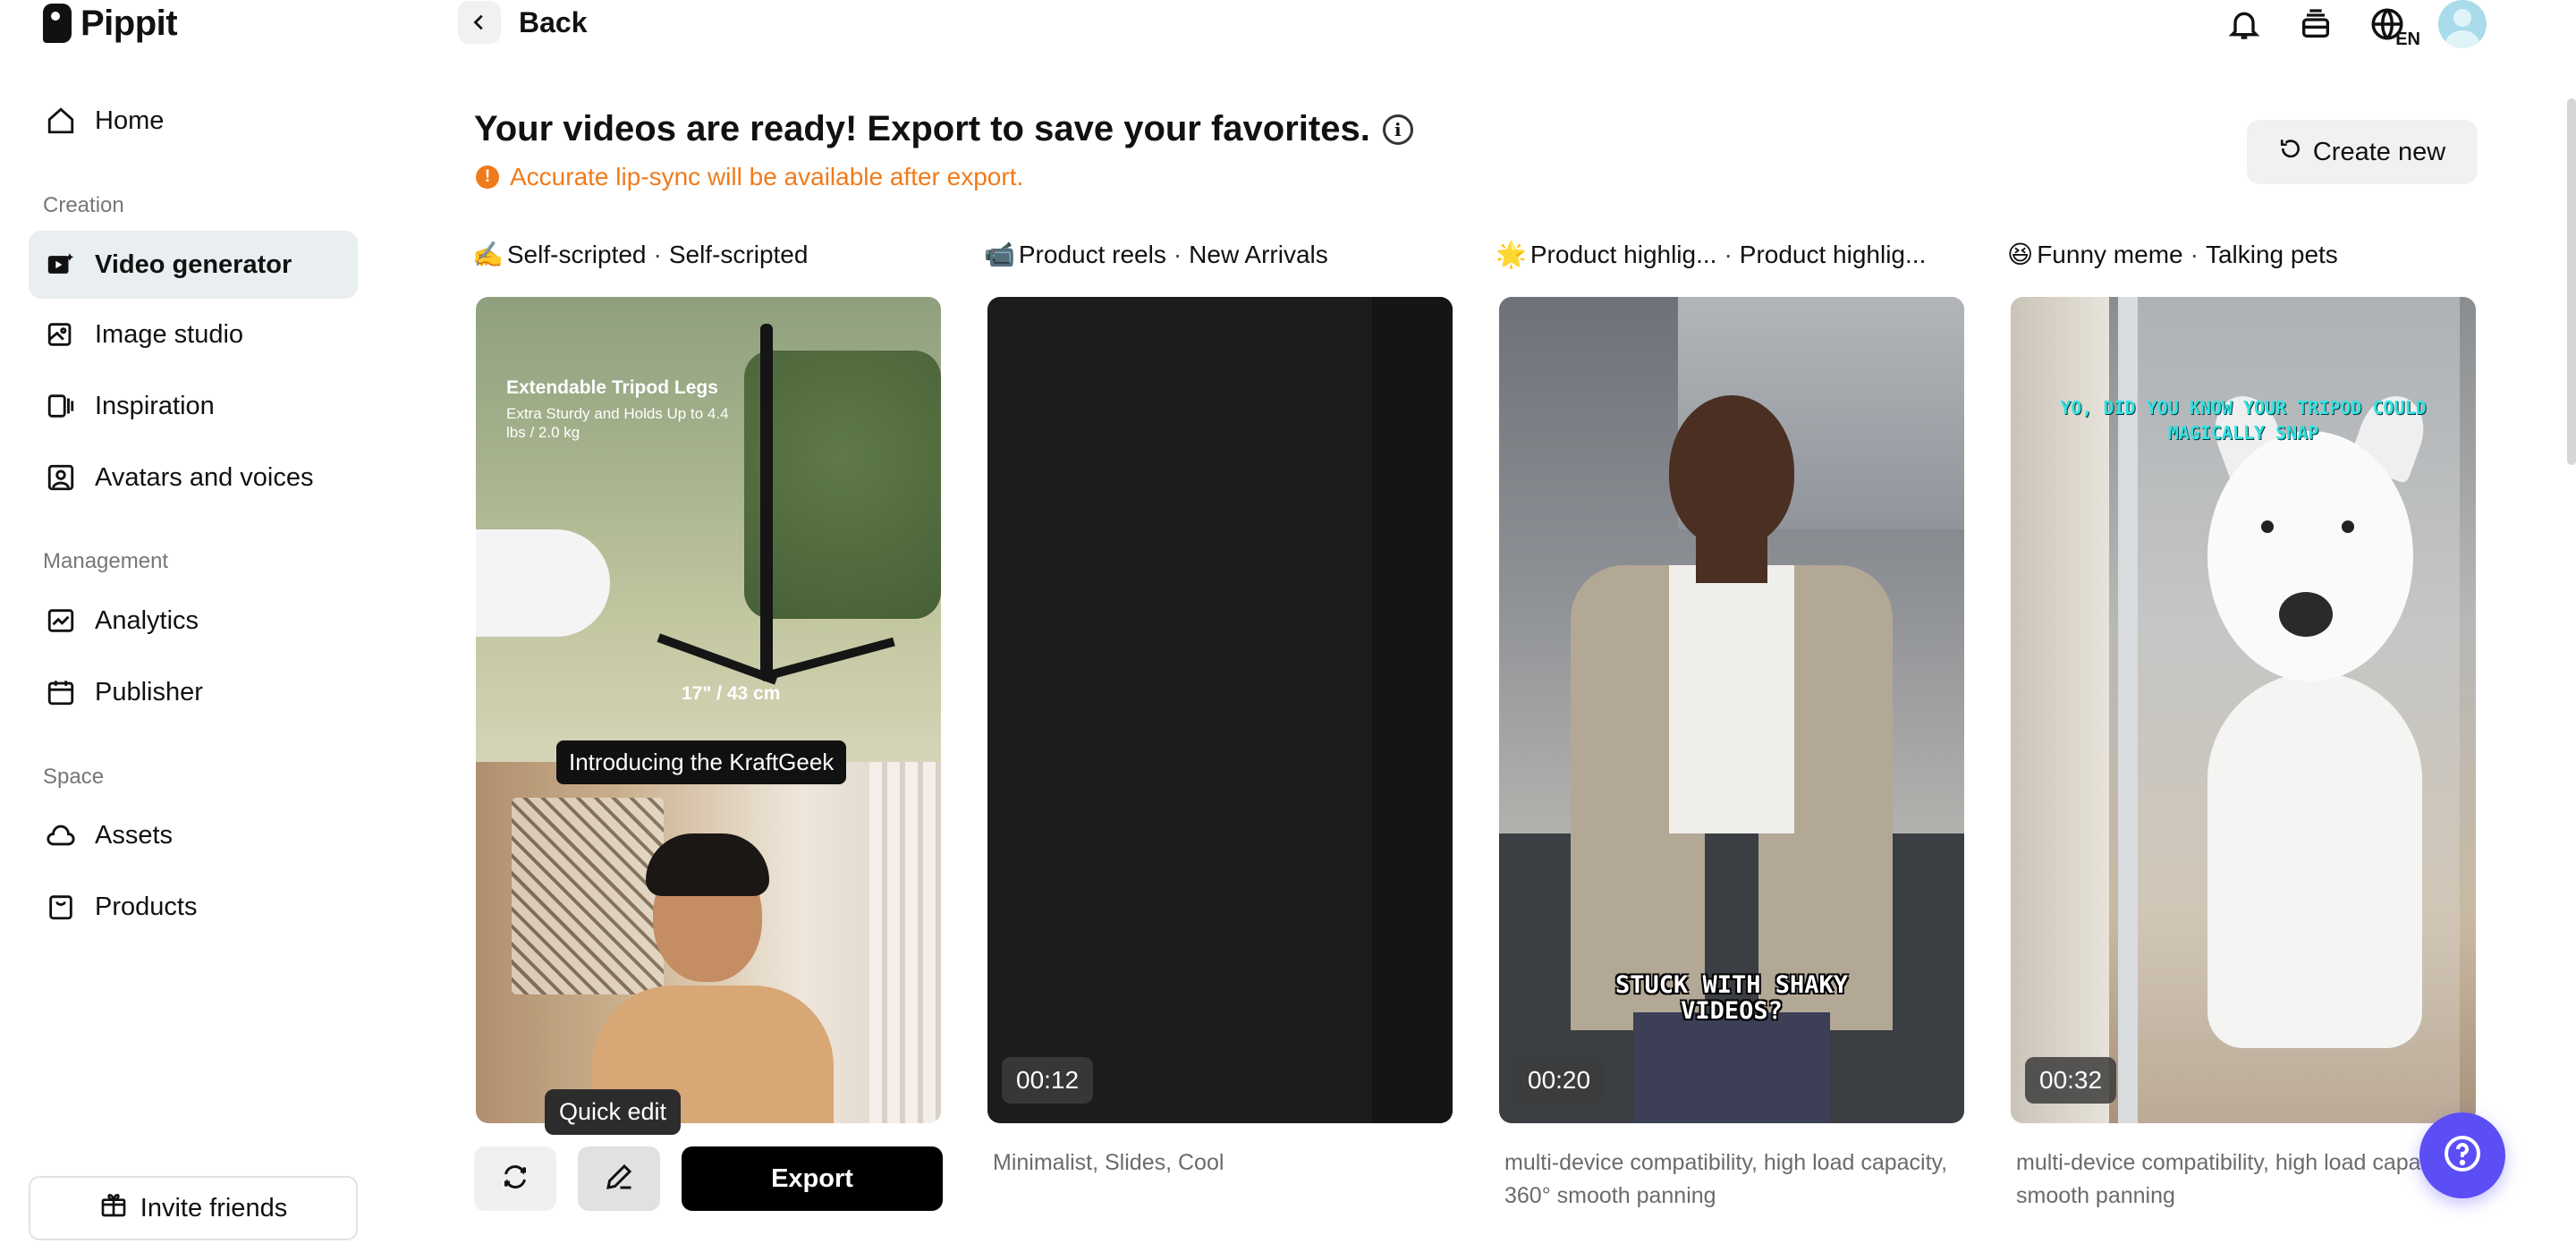 The width and height of the screenshot is (2576, 1252). Describe the element at coordinates (543, 583) in the screenshot. I see `hand-shape` at that location.